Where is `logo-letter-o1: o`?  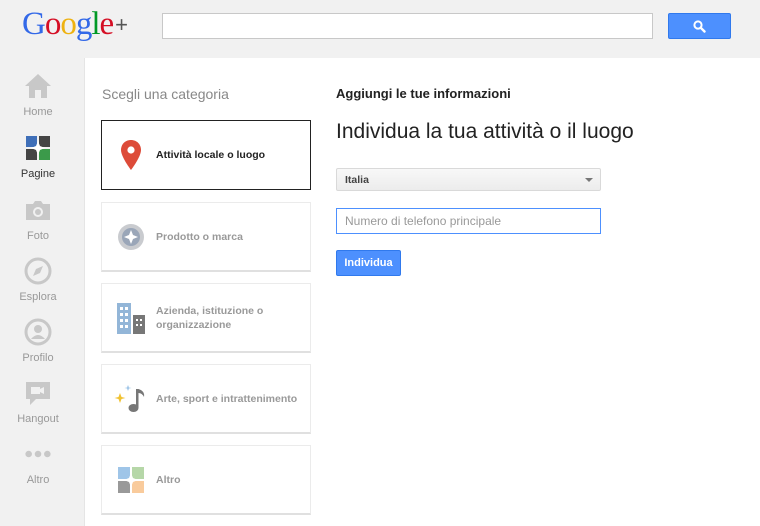
logo-letter-o1: o is located at coordinates (52, 24).